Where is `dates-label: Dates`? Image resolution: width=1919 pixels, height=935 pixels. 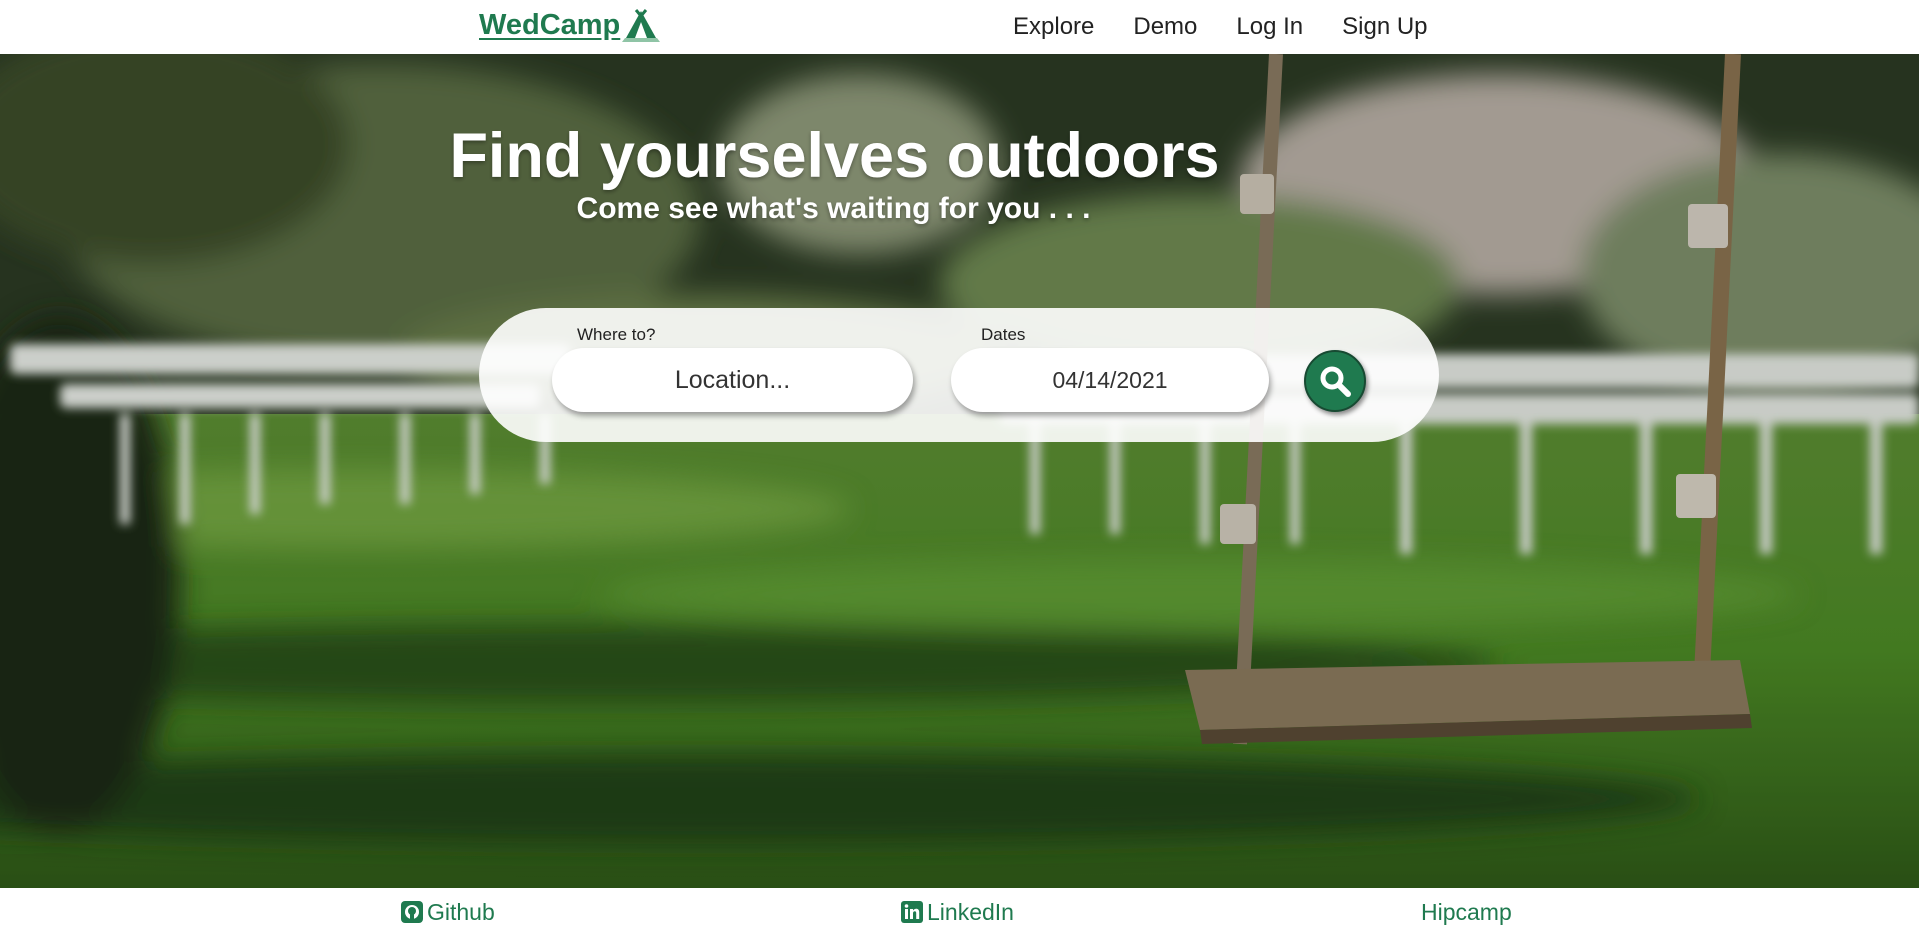 dates-label: Dates is located at coordinates (1003, 334).